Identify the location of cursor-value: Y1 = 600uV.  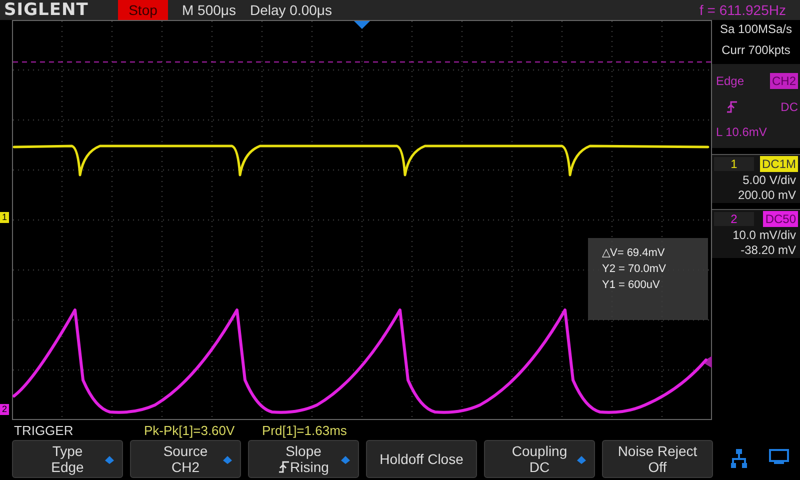
(631, 285).